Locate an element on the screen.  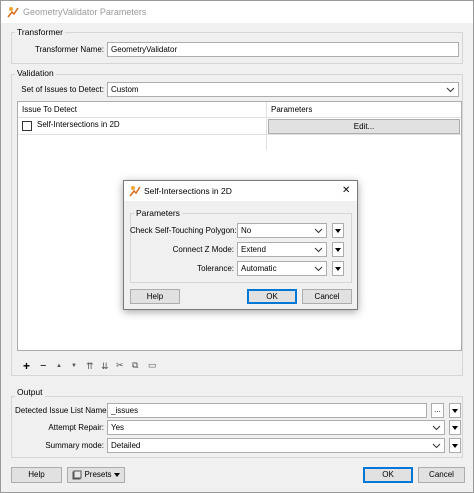
copy-icon: ⧉ is located at coordinates (135, 365).